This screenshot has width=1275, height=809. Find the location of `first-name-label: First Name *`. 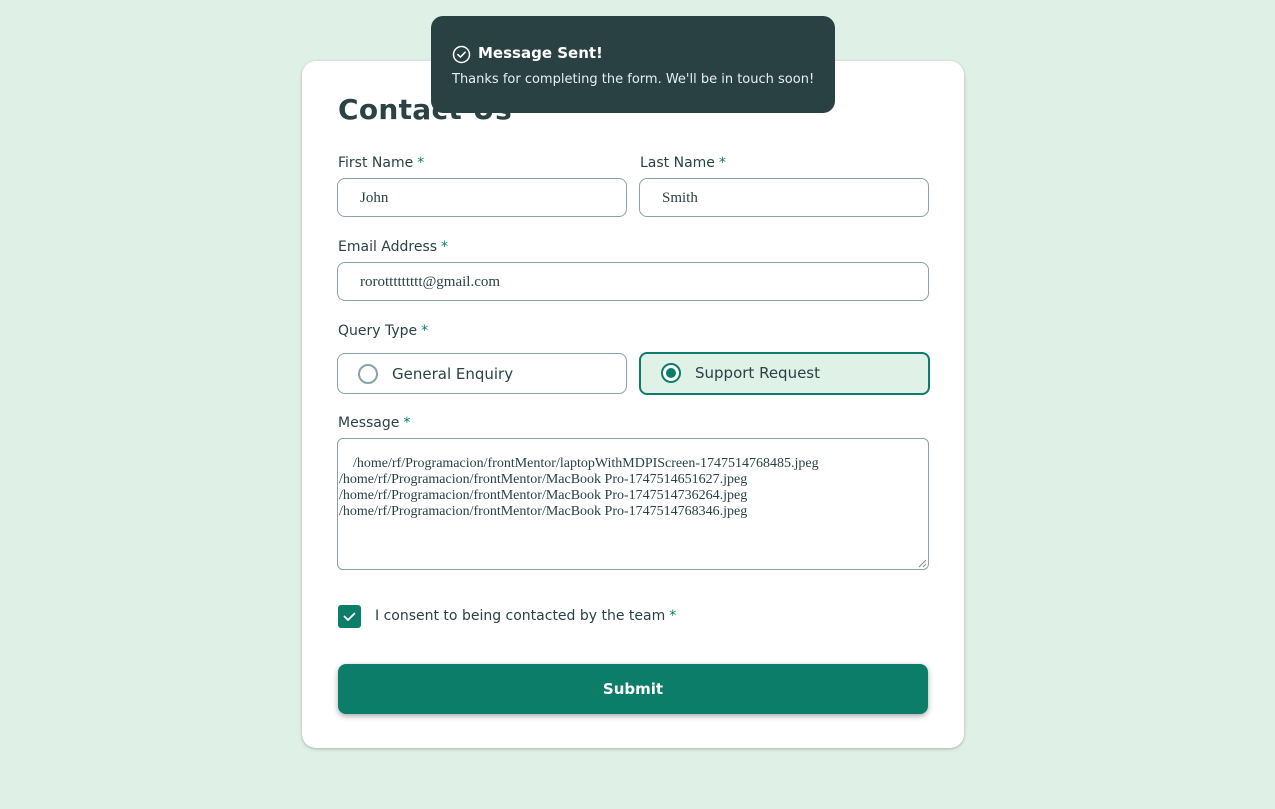

first-name-label: First Name * is located at coordinates (381, 163).